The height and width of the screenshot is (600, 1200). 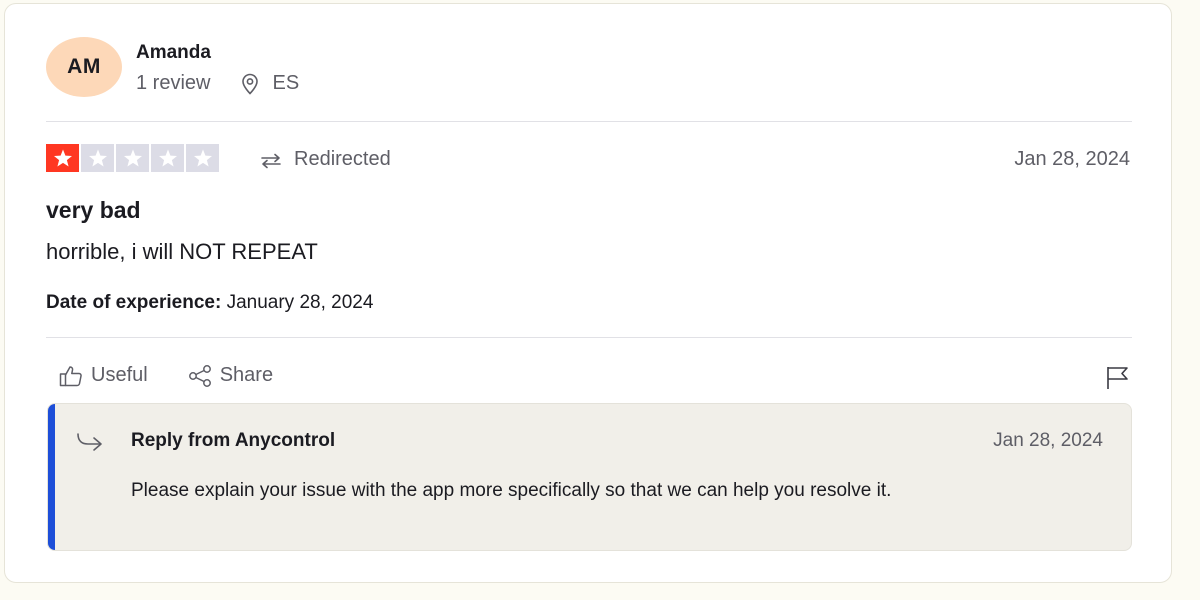 What do you see at coordinates (1118, 377) in the screenshot?
I see `flag-icon` at bounding box center [1118, 377].